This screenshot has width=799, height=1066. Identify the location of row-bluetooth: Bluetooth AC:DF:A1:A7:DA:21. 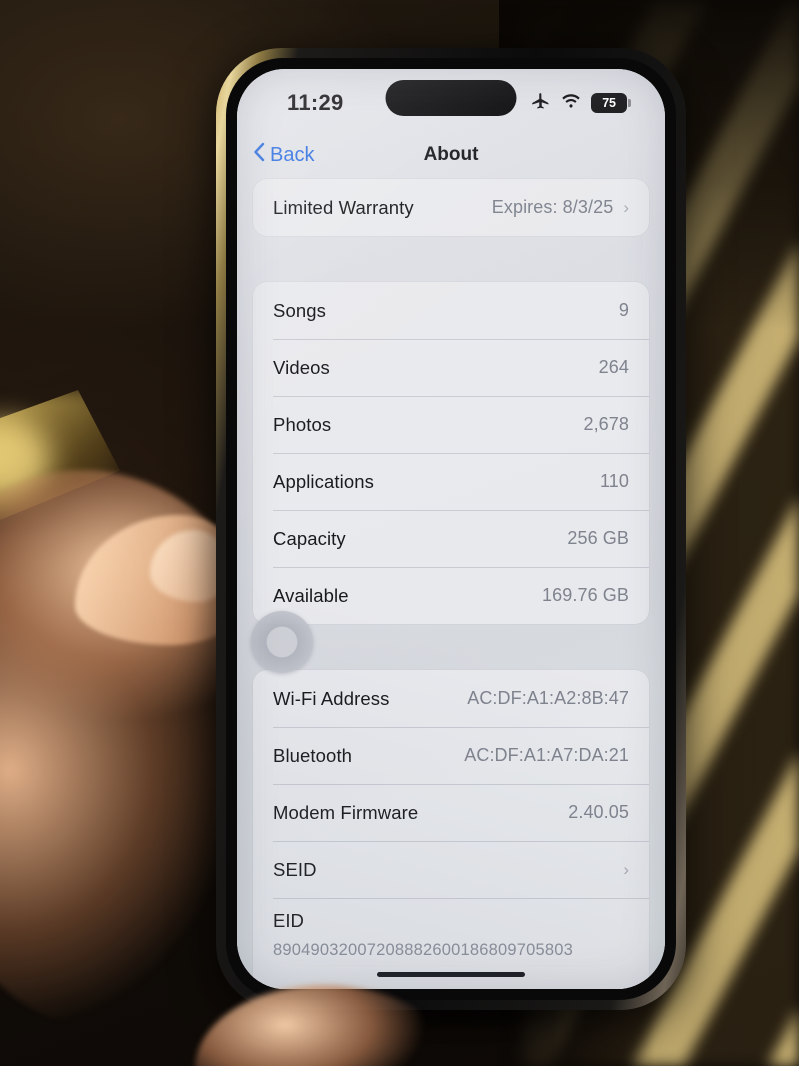
(451, 755).